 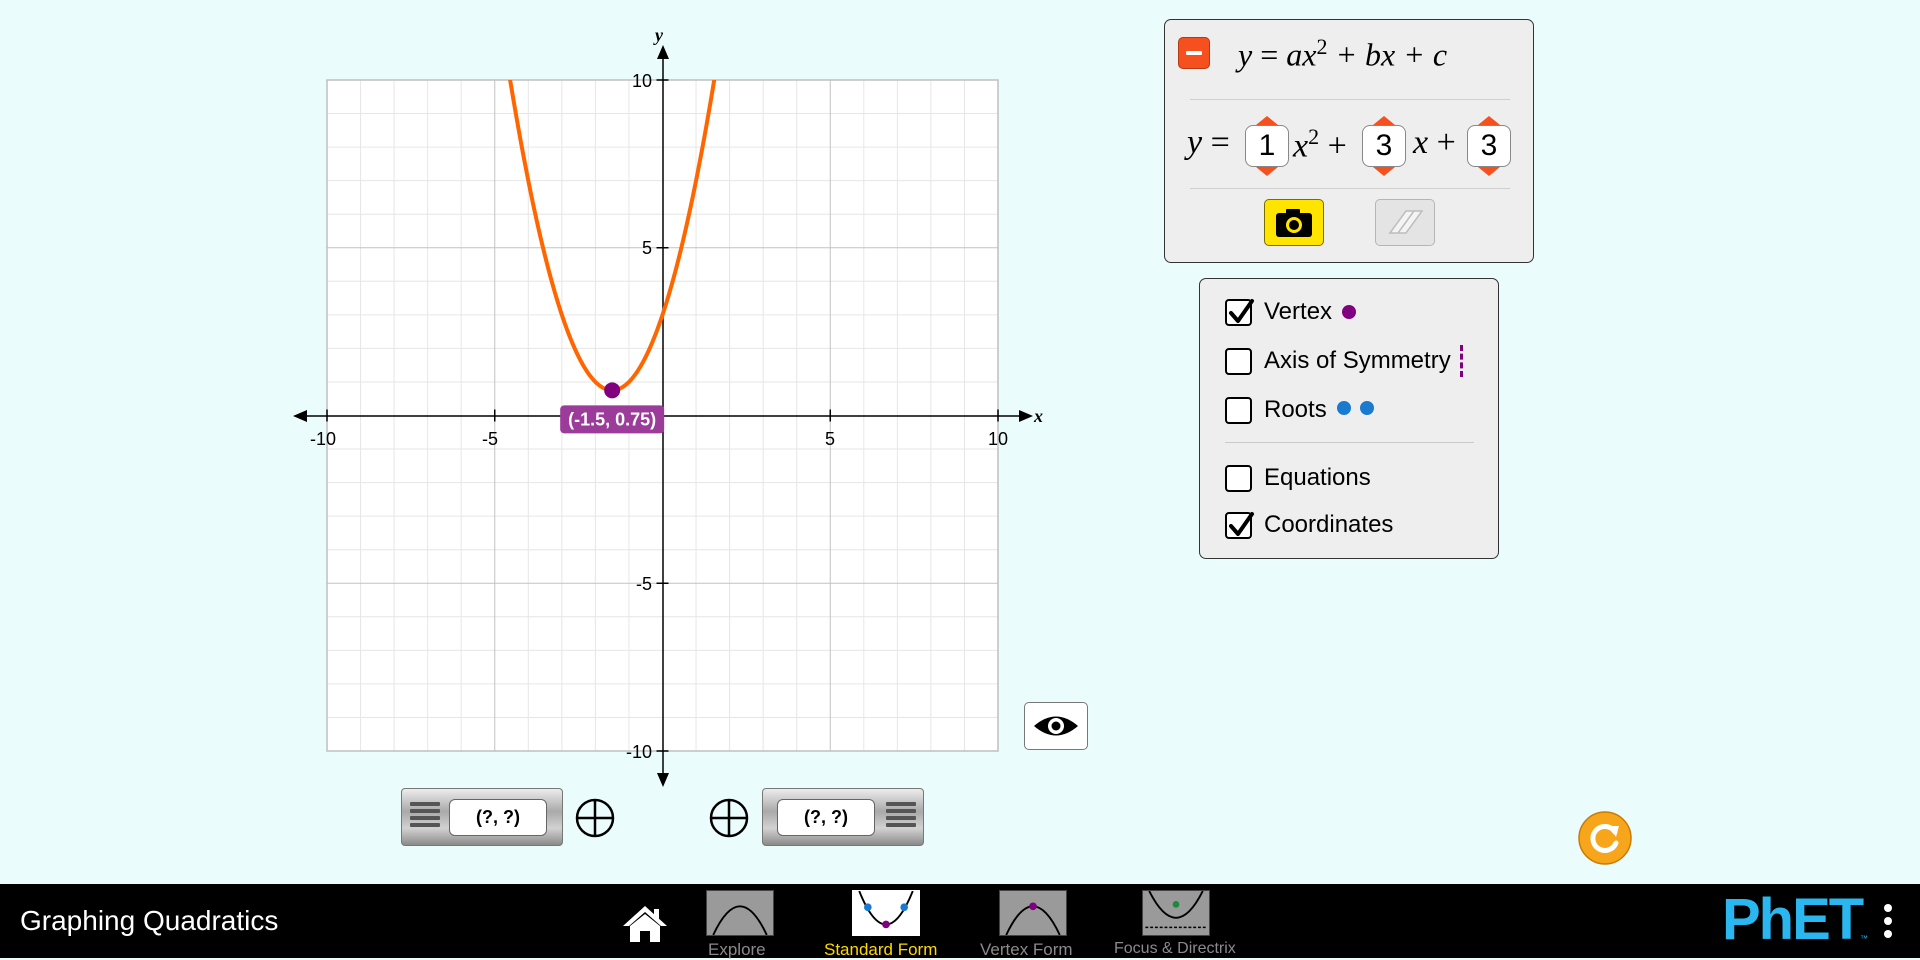 What do you see at coordinates (1301, 54) in the screenshot?
I see `eq-ax: ax` at bounding box center [1301, 54].